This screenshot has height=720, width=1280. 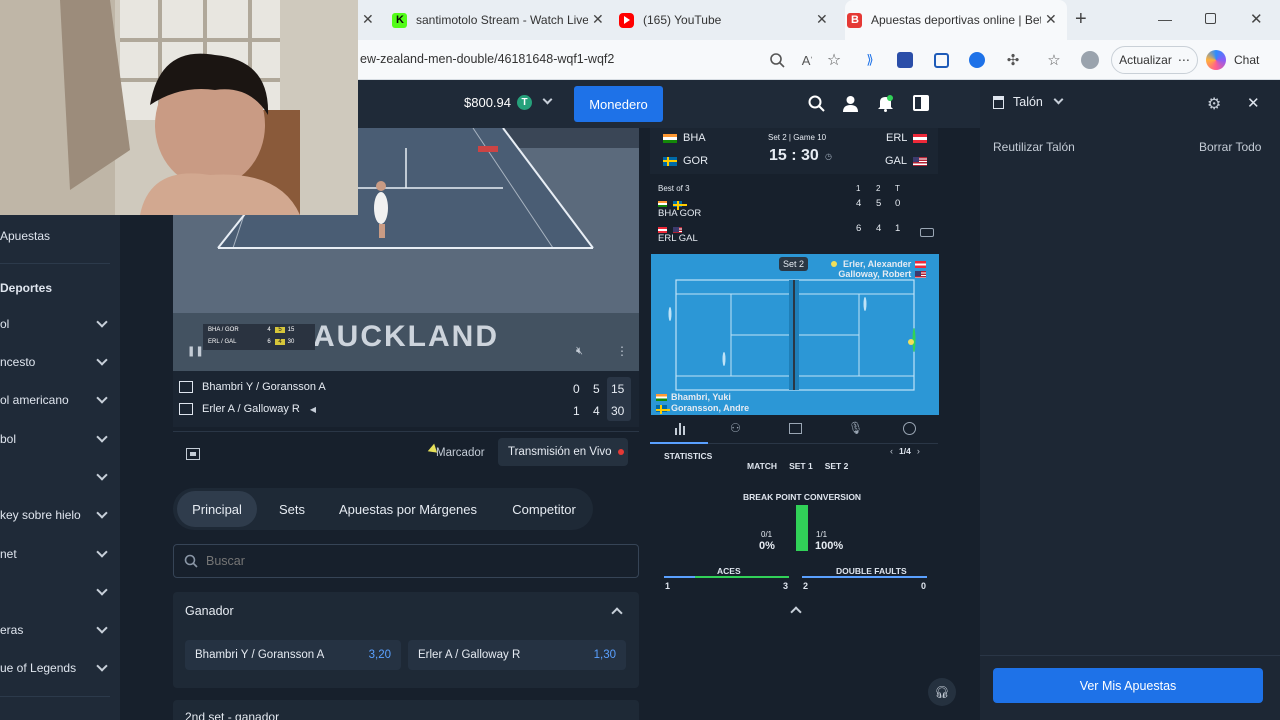 I want to click on home-team-bottom: GOR, so click(x=685, y=161).